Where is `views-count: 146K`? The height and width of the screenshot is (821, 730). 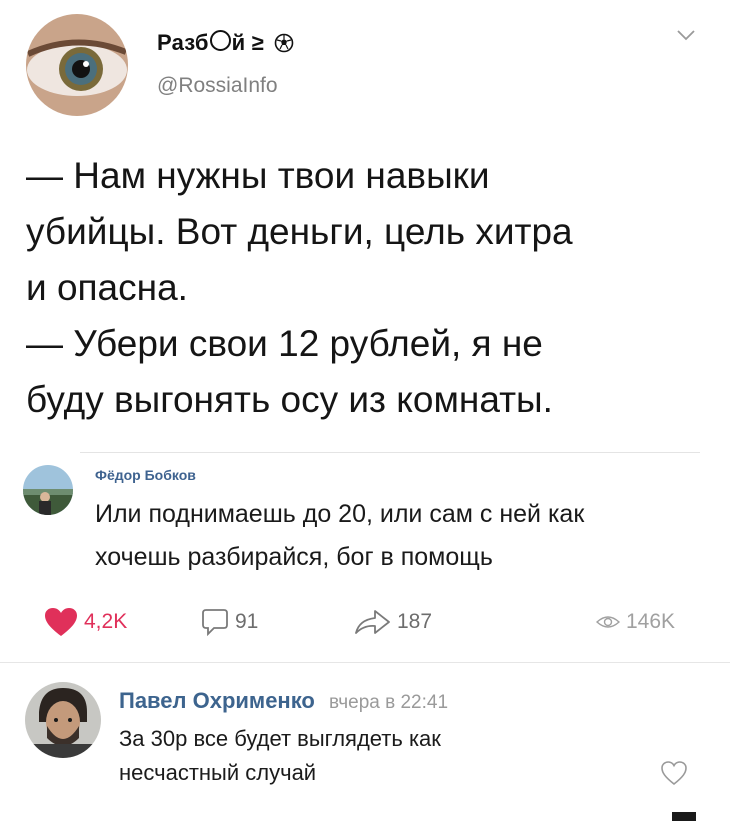 views-count: 146K is located at coordinates (651, 621).